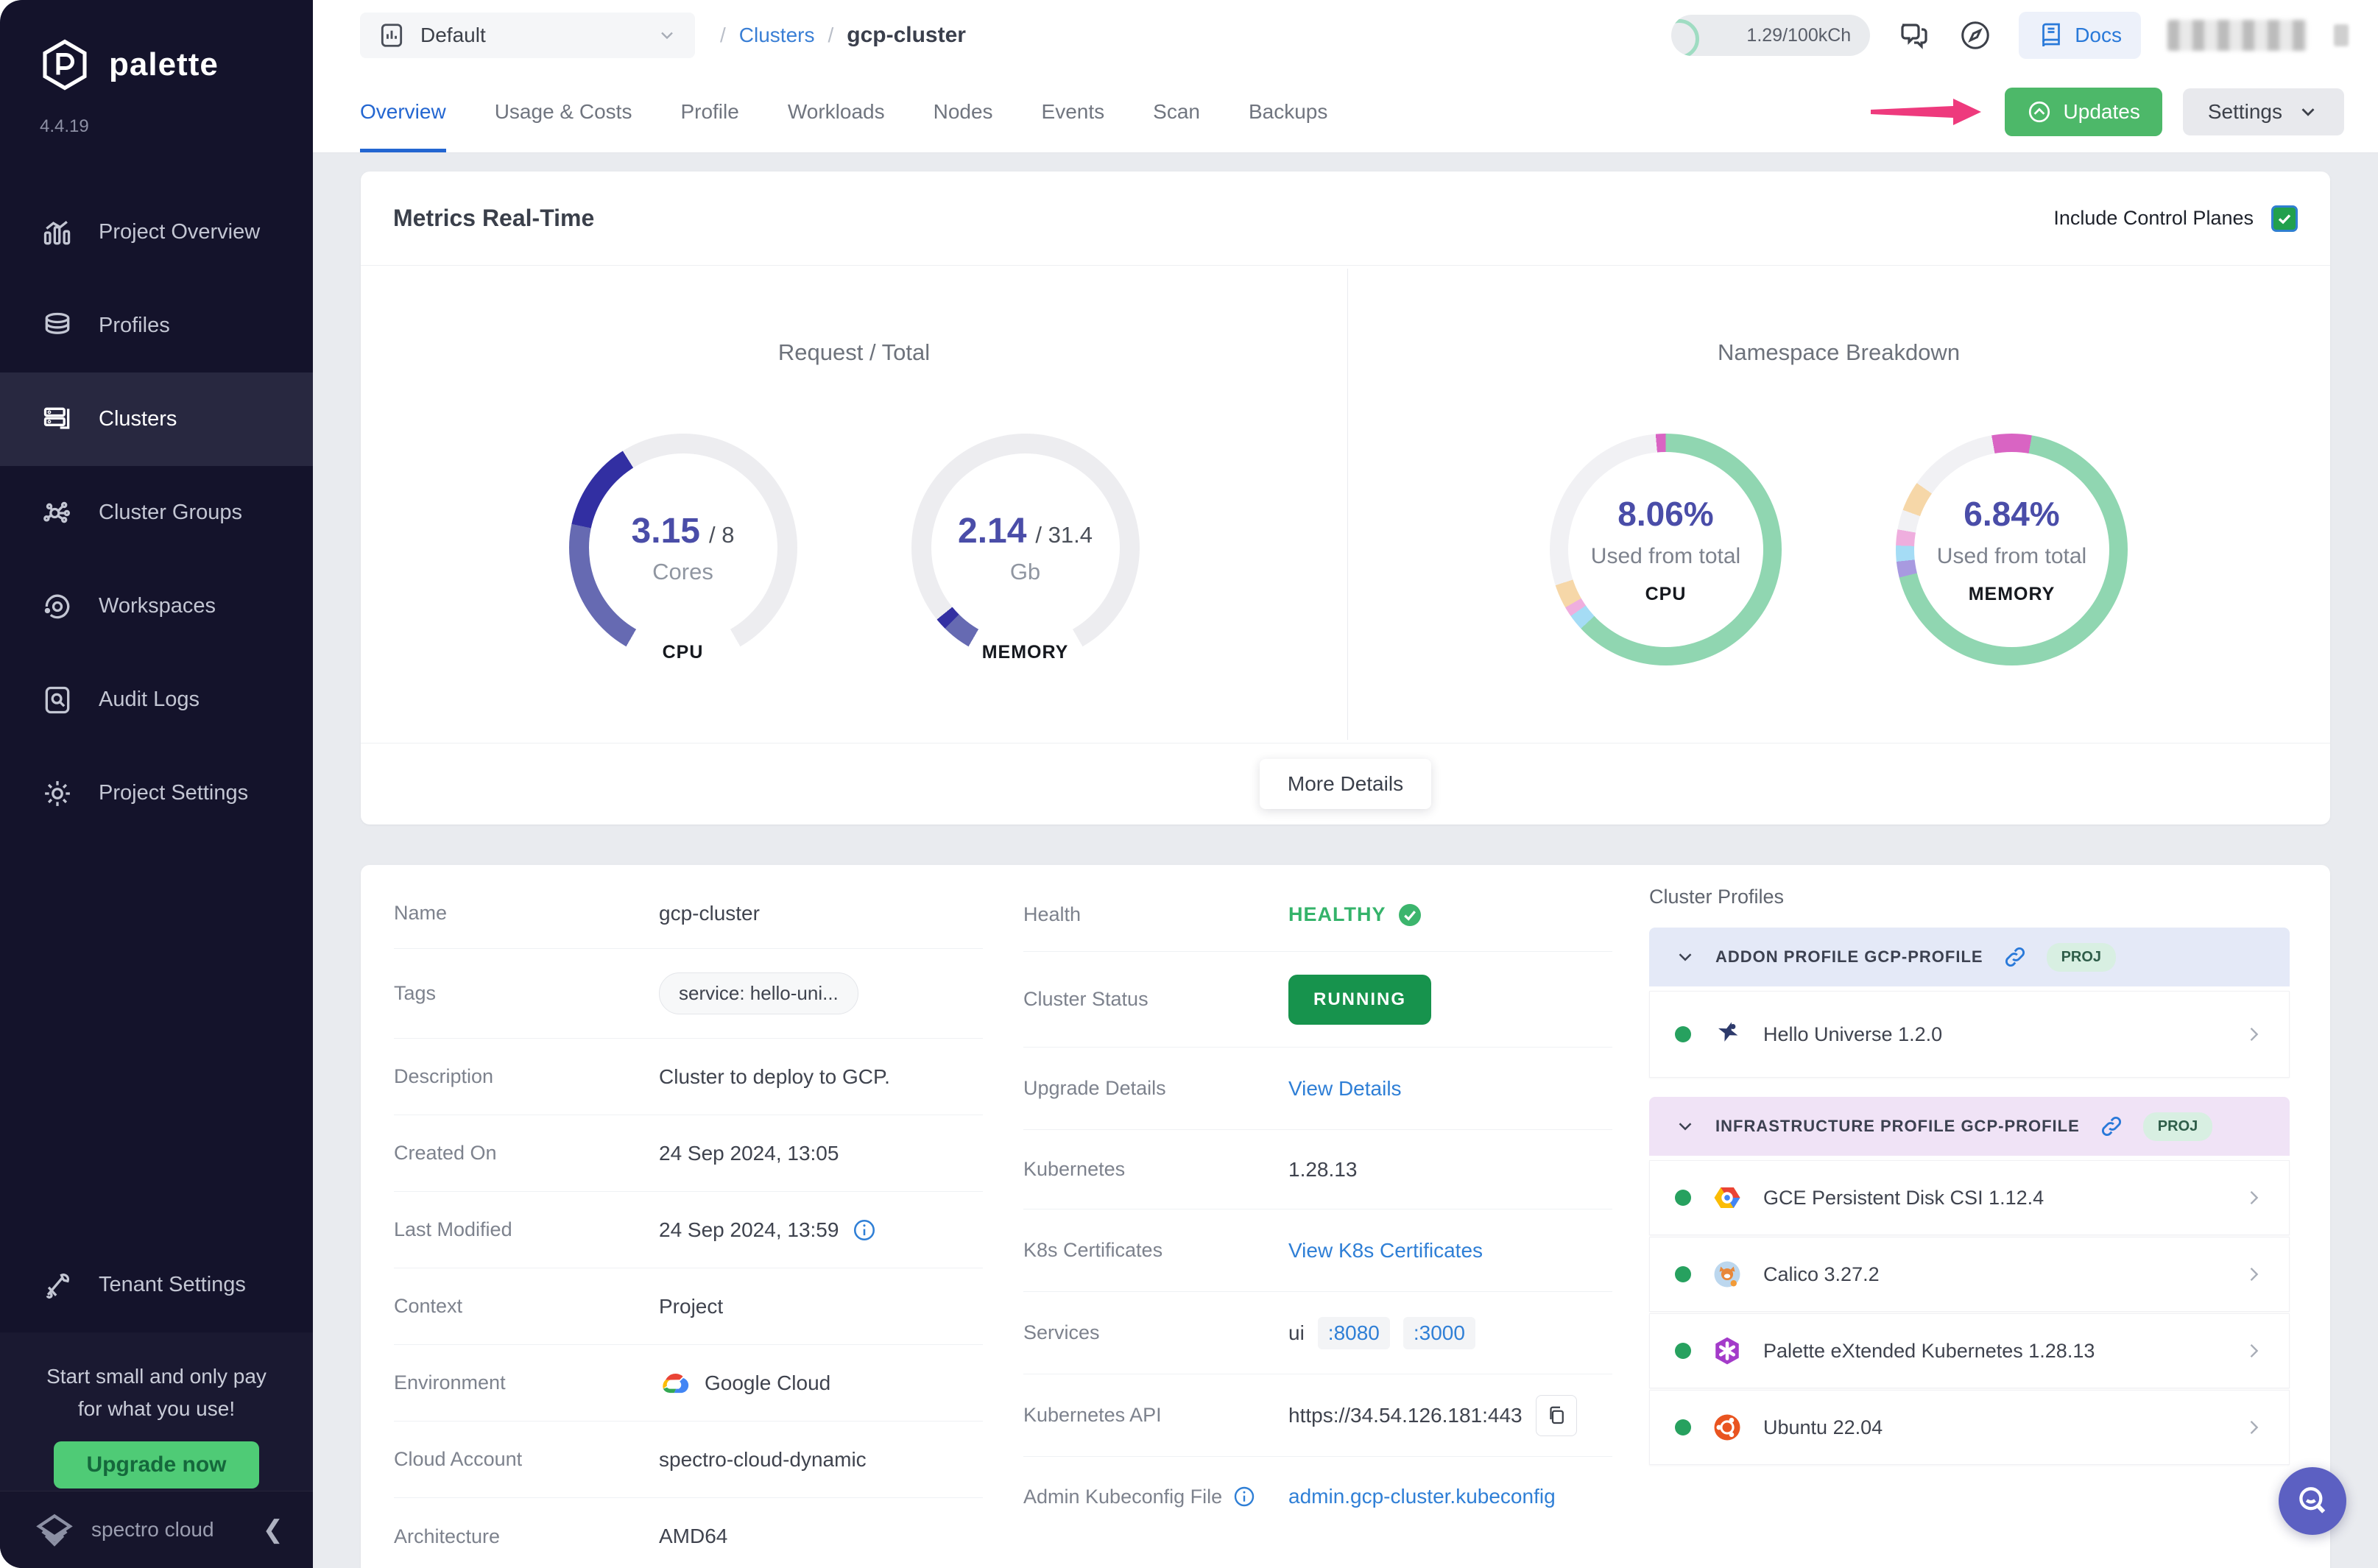 The width and height of the screenshot is (2378, 1568). What do you see at coordinates (963, 112) in the screenshot?
I see `tab-nodes: Nodes` at bounding box center [963, 112].